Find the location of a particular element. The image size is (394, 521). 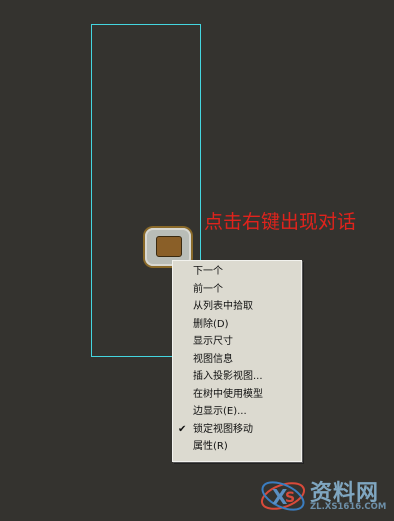

menu-item-delete: 删除(D) is located at coordinates (237, 325).